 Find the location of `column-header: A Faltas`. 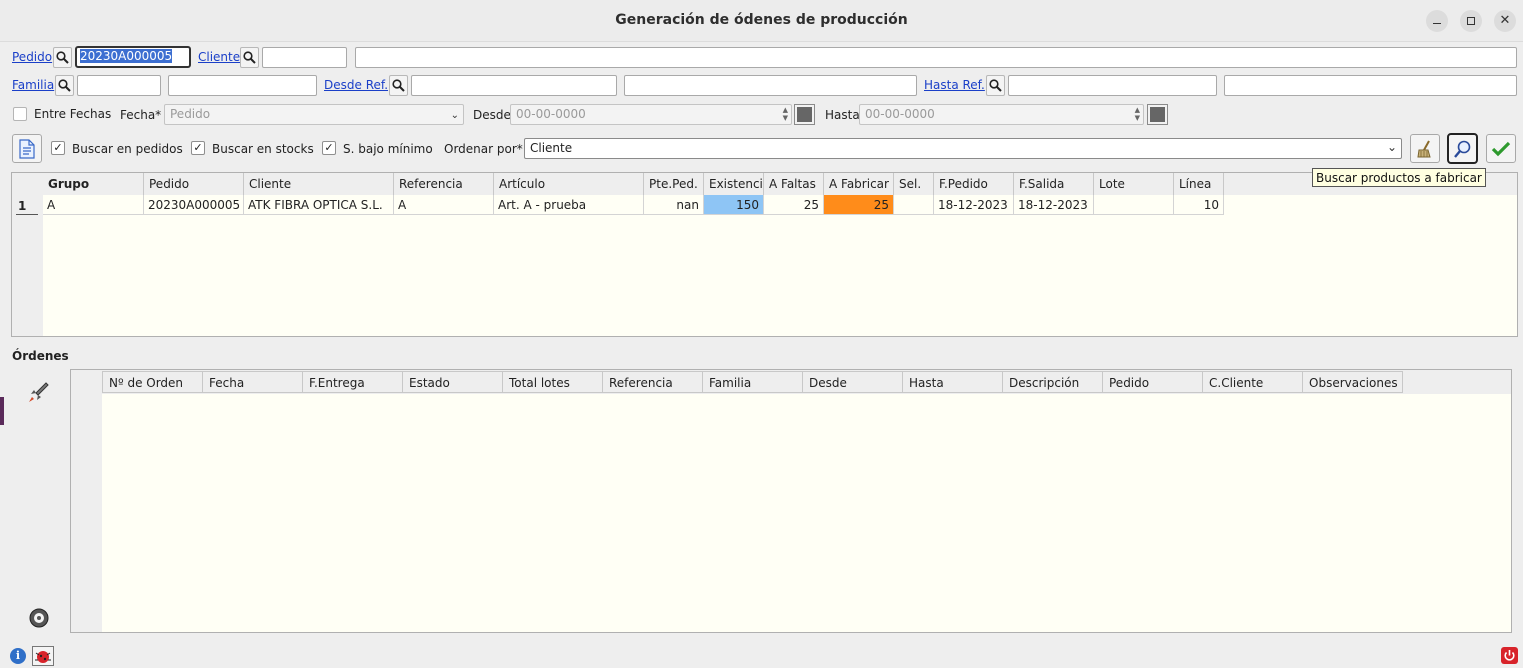

column-header: A Faltas is located at coordinates (794, 184).